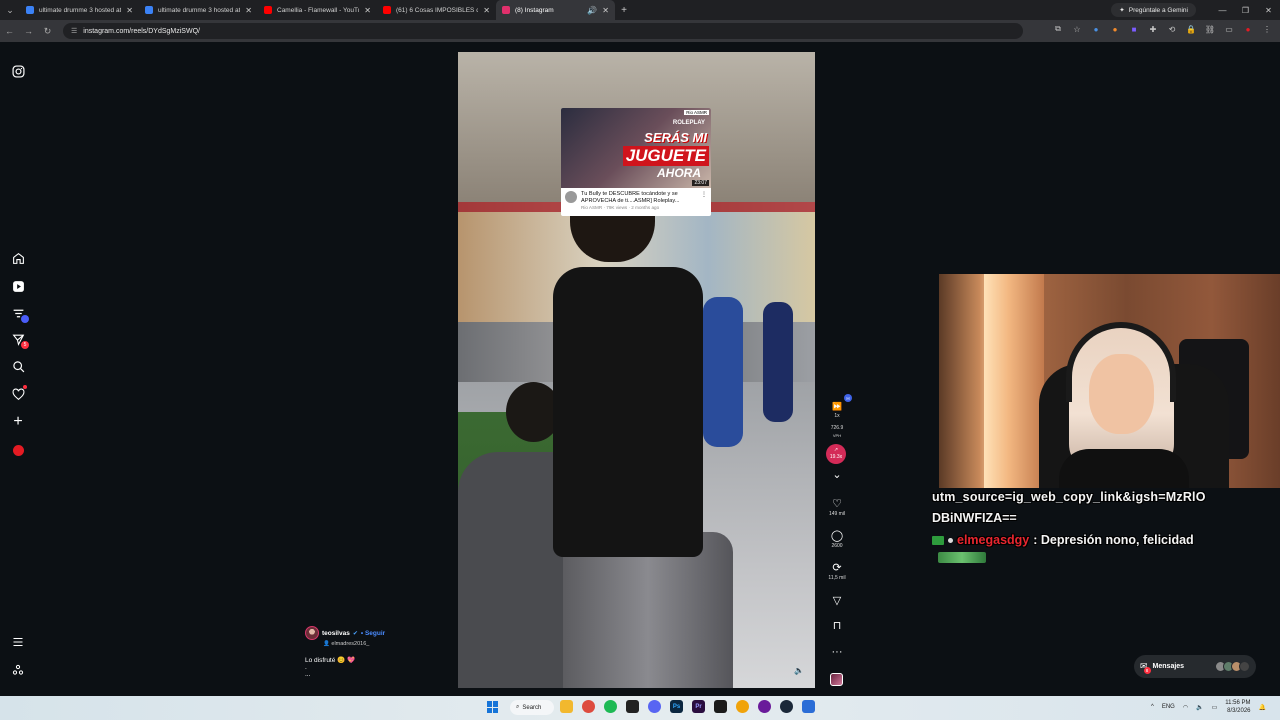 The height and width of the screenshot is (720, 1280). What do you see at coordinates (1267, 29) in the screenshot?
I see `menu-dots-icon: ⋮` at bounding box center [1267, 29].